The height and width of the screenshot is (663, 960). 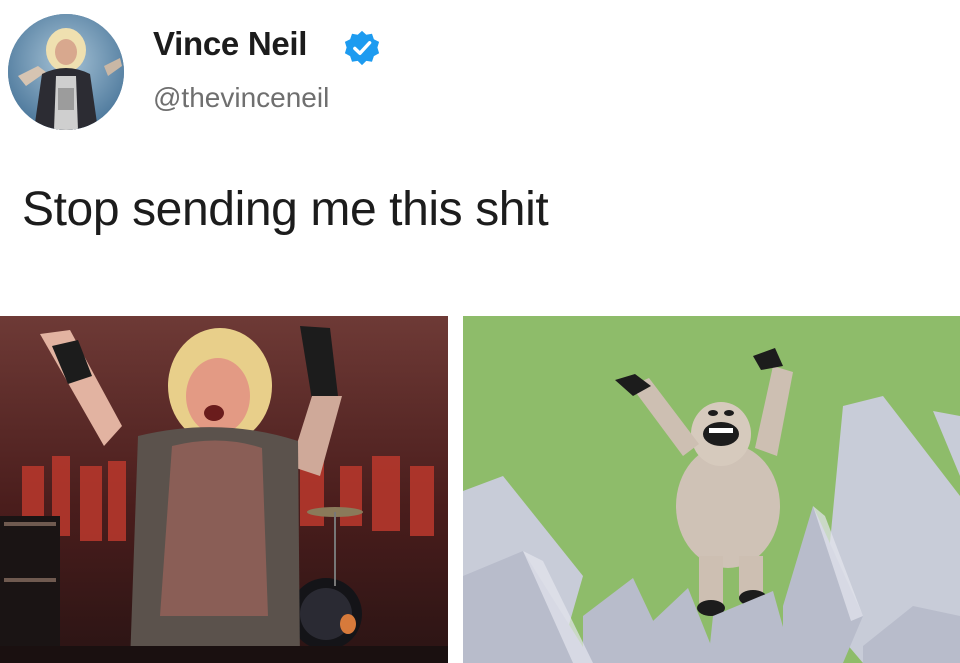 I want to click on avatar-photo, so click(x=66, y=72).